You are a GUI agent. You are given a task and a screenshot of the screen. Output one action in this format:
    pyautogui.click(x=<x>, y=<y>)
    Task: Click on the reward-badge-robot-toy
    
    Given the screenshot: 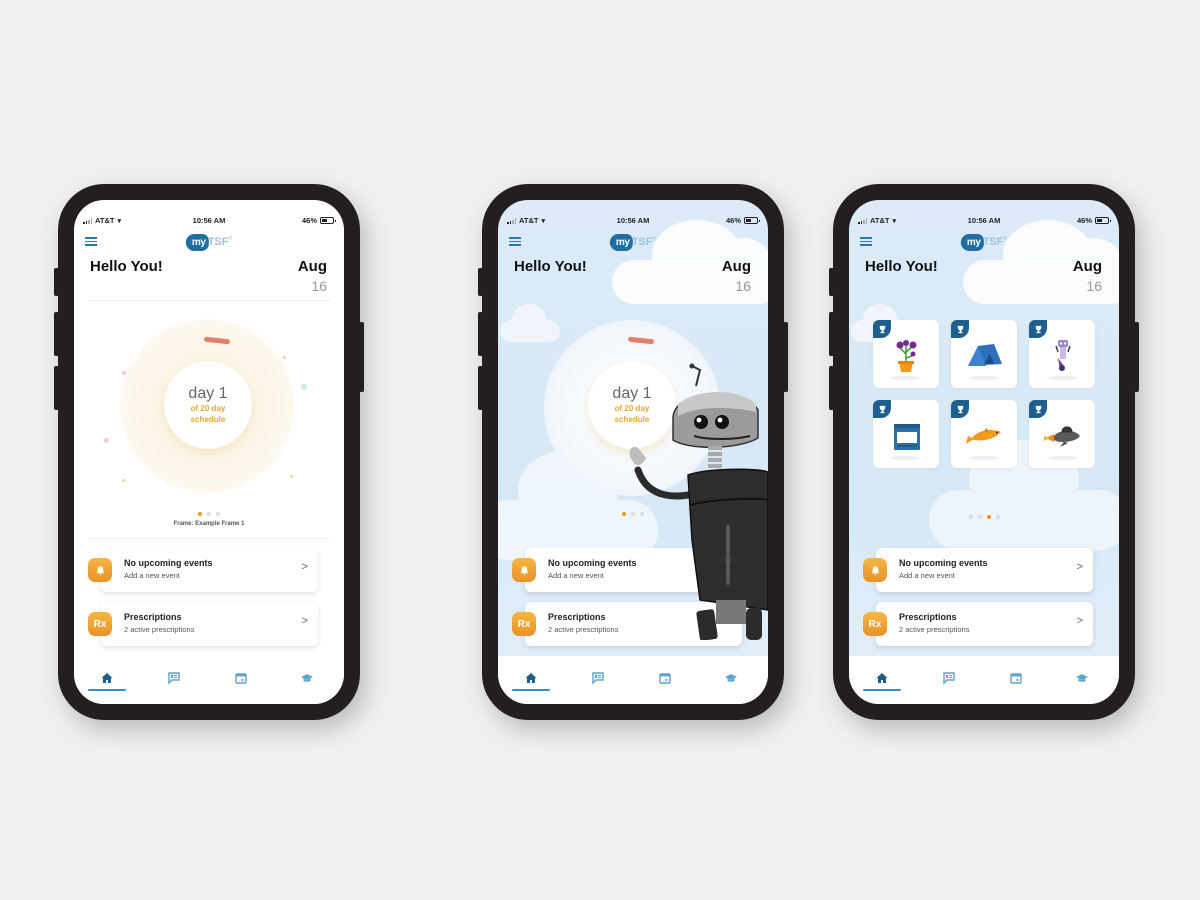 What is the action you would take?
    pyautogui.click(x=1062, y=354)
    